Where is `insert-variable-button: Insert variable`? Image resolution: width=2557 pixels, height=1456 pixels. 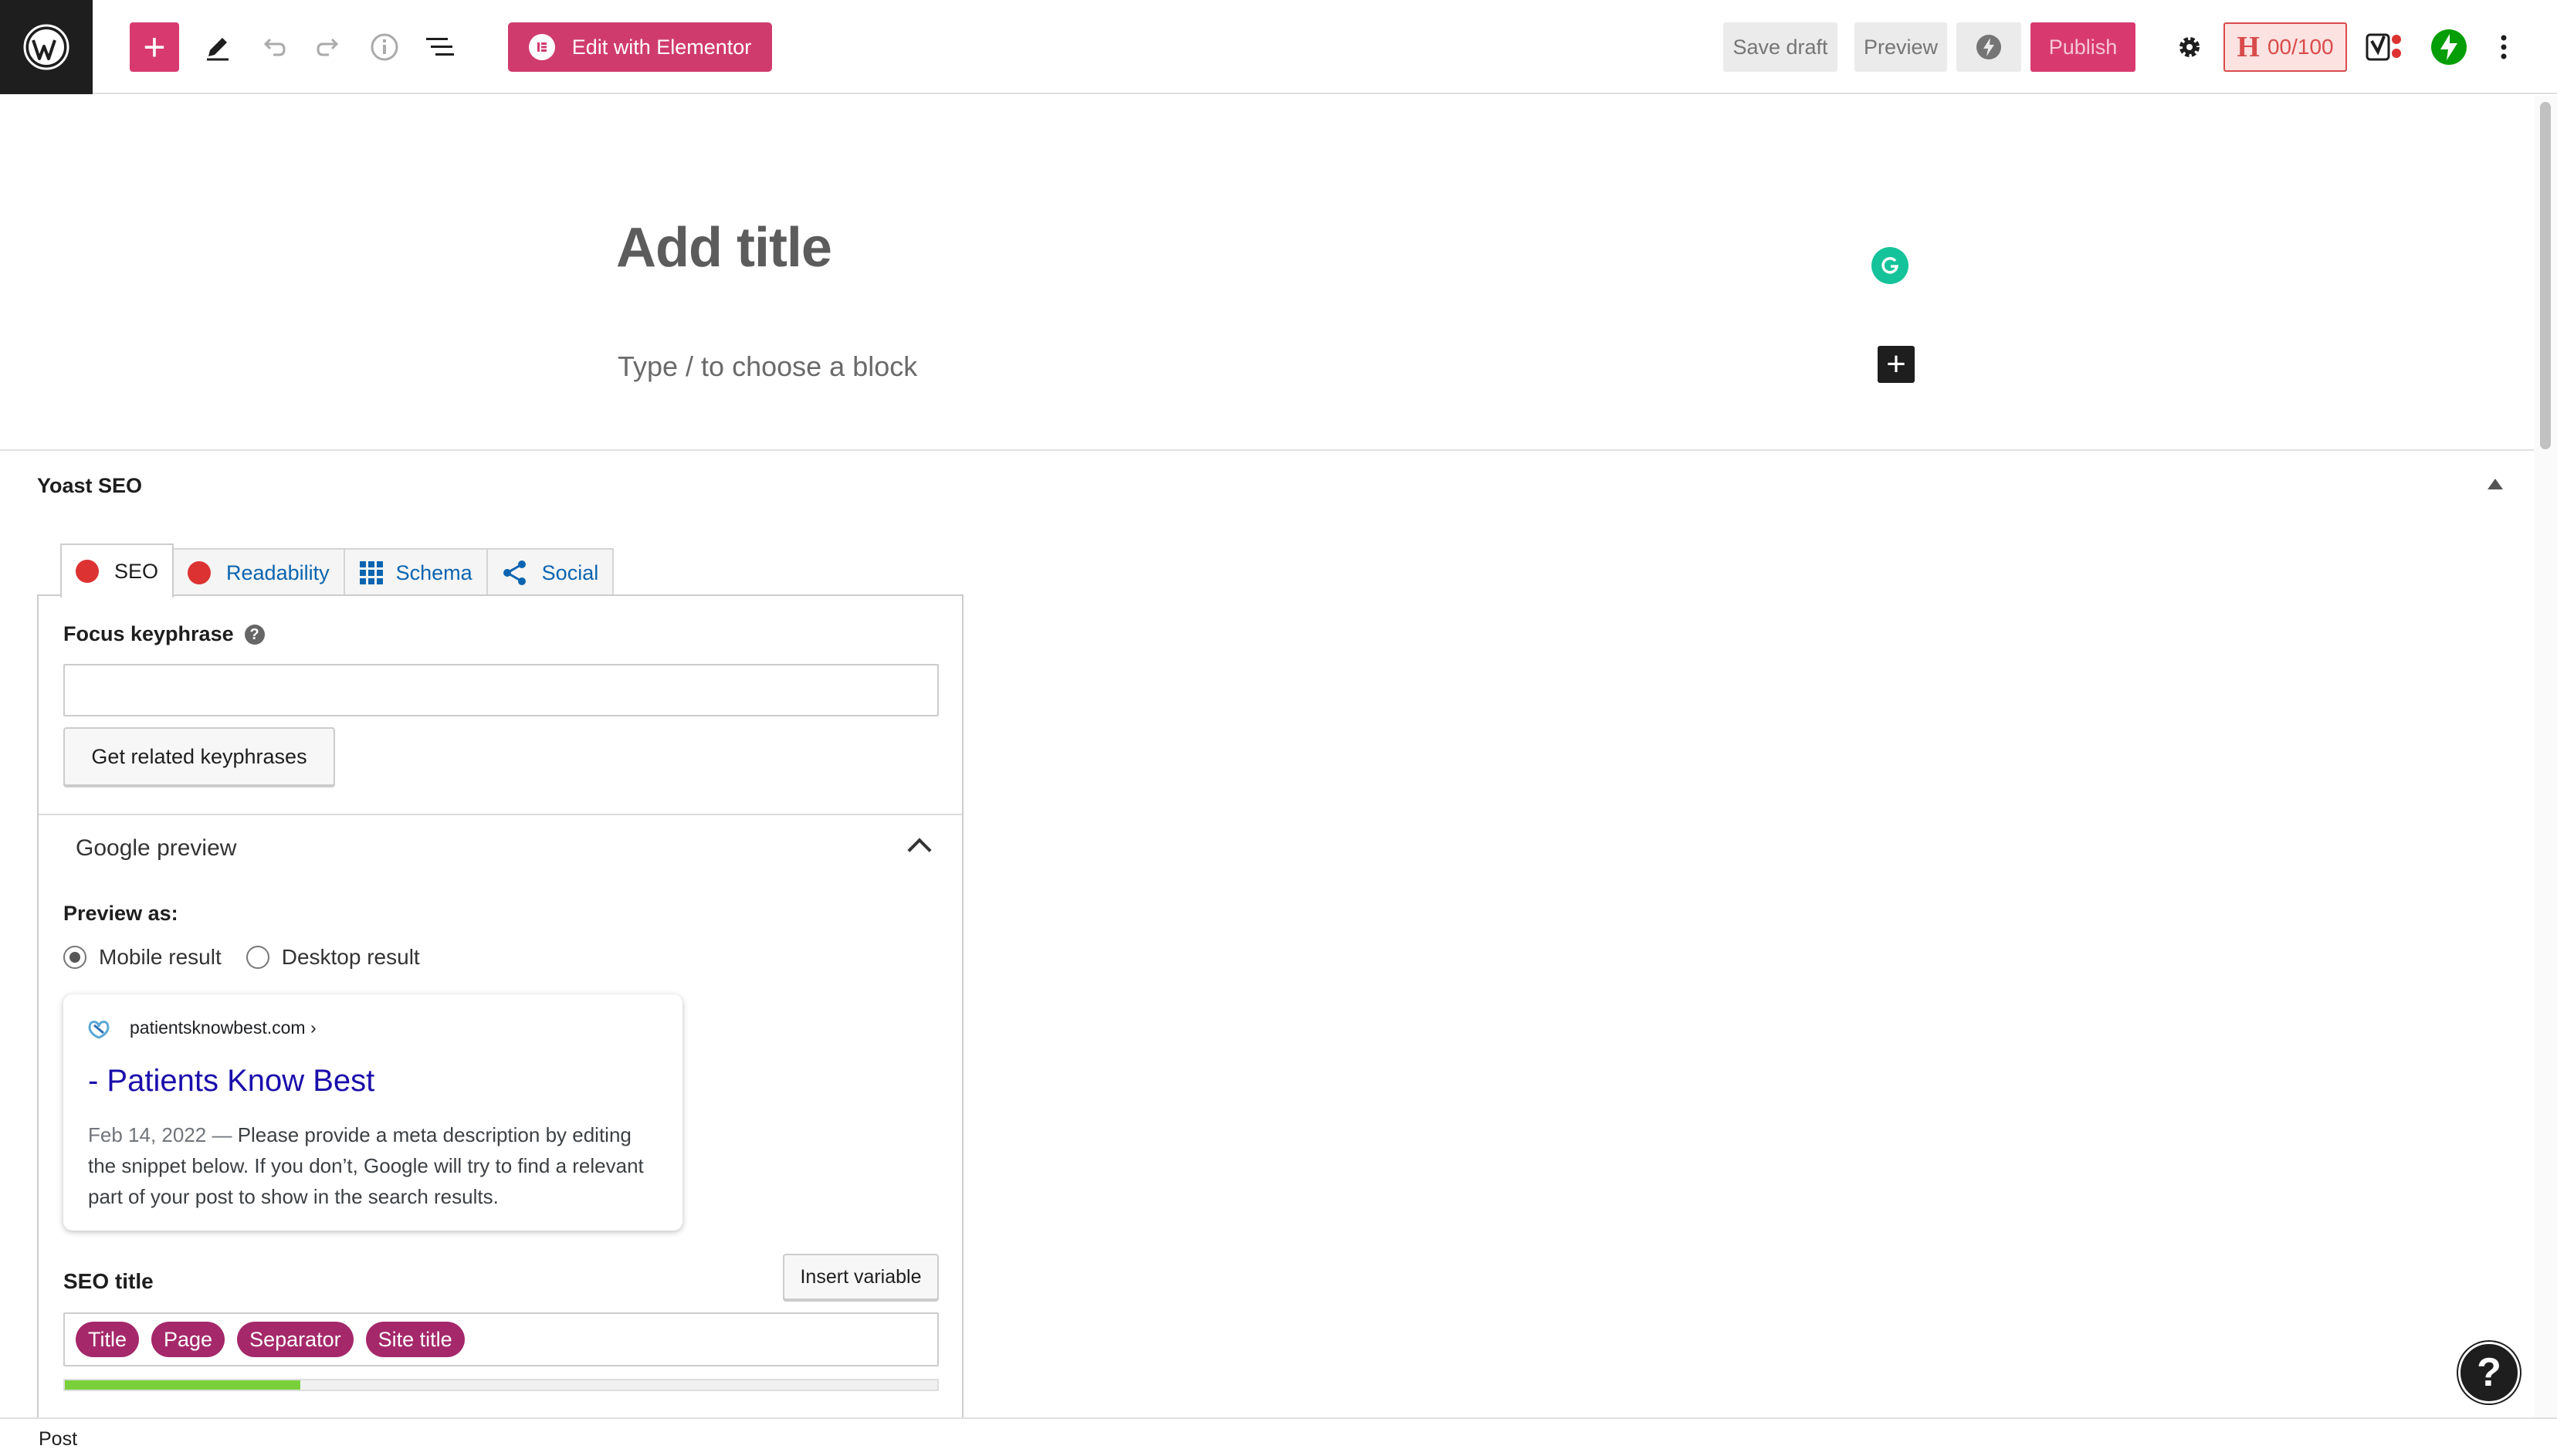
insert-variable-button: Insert variable is located at coordinates (861, 1277).